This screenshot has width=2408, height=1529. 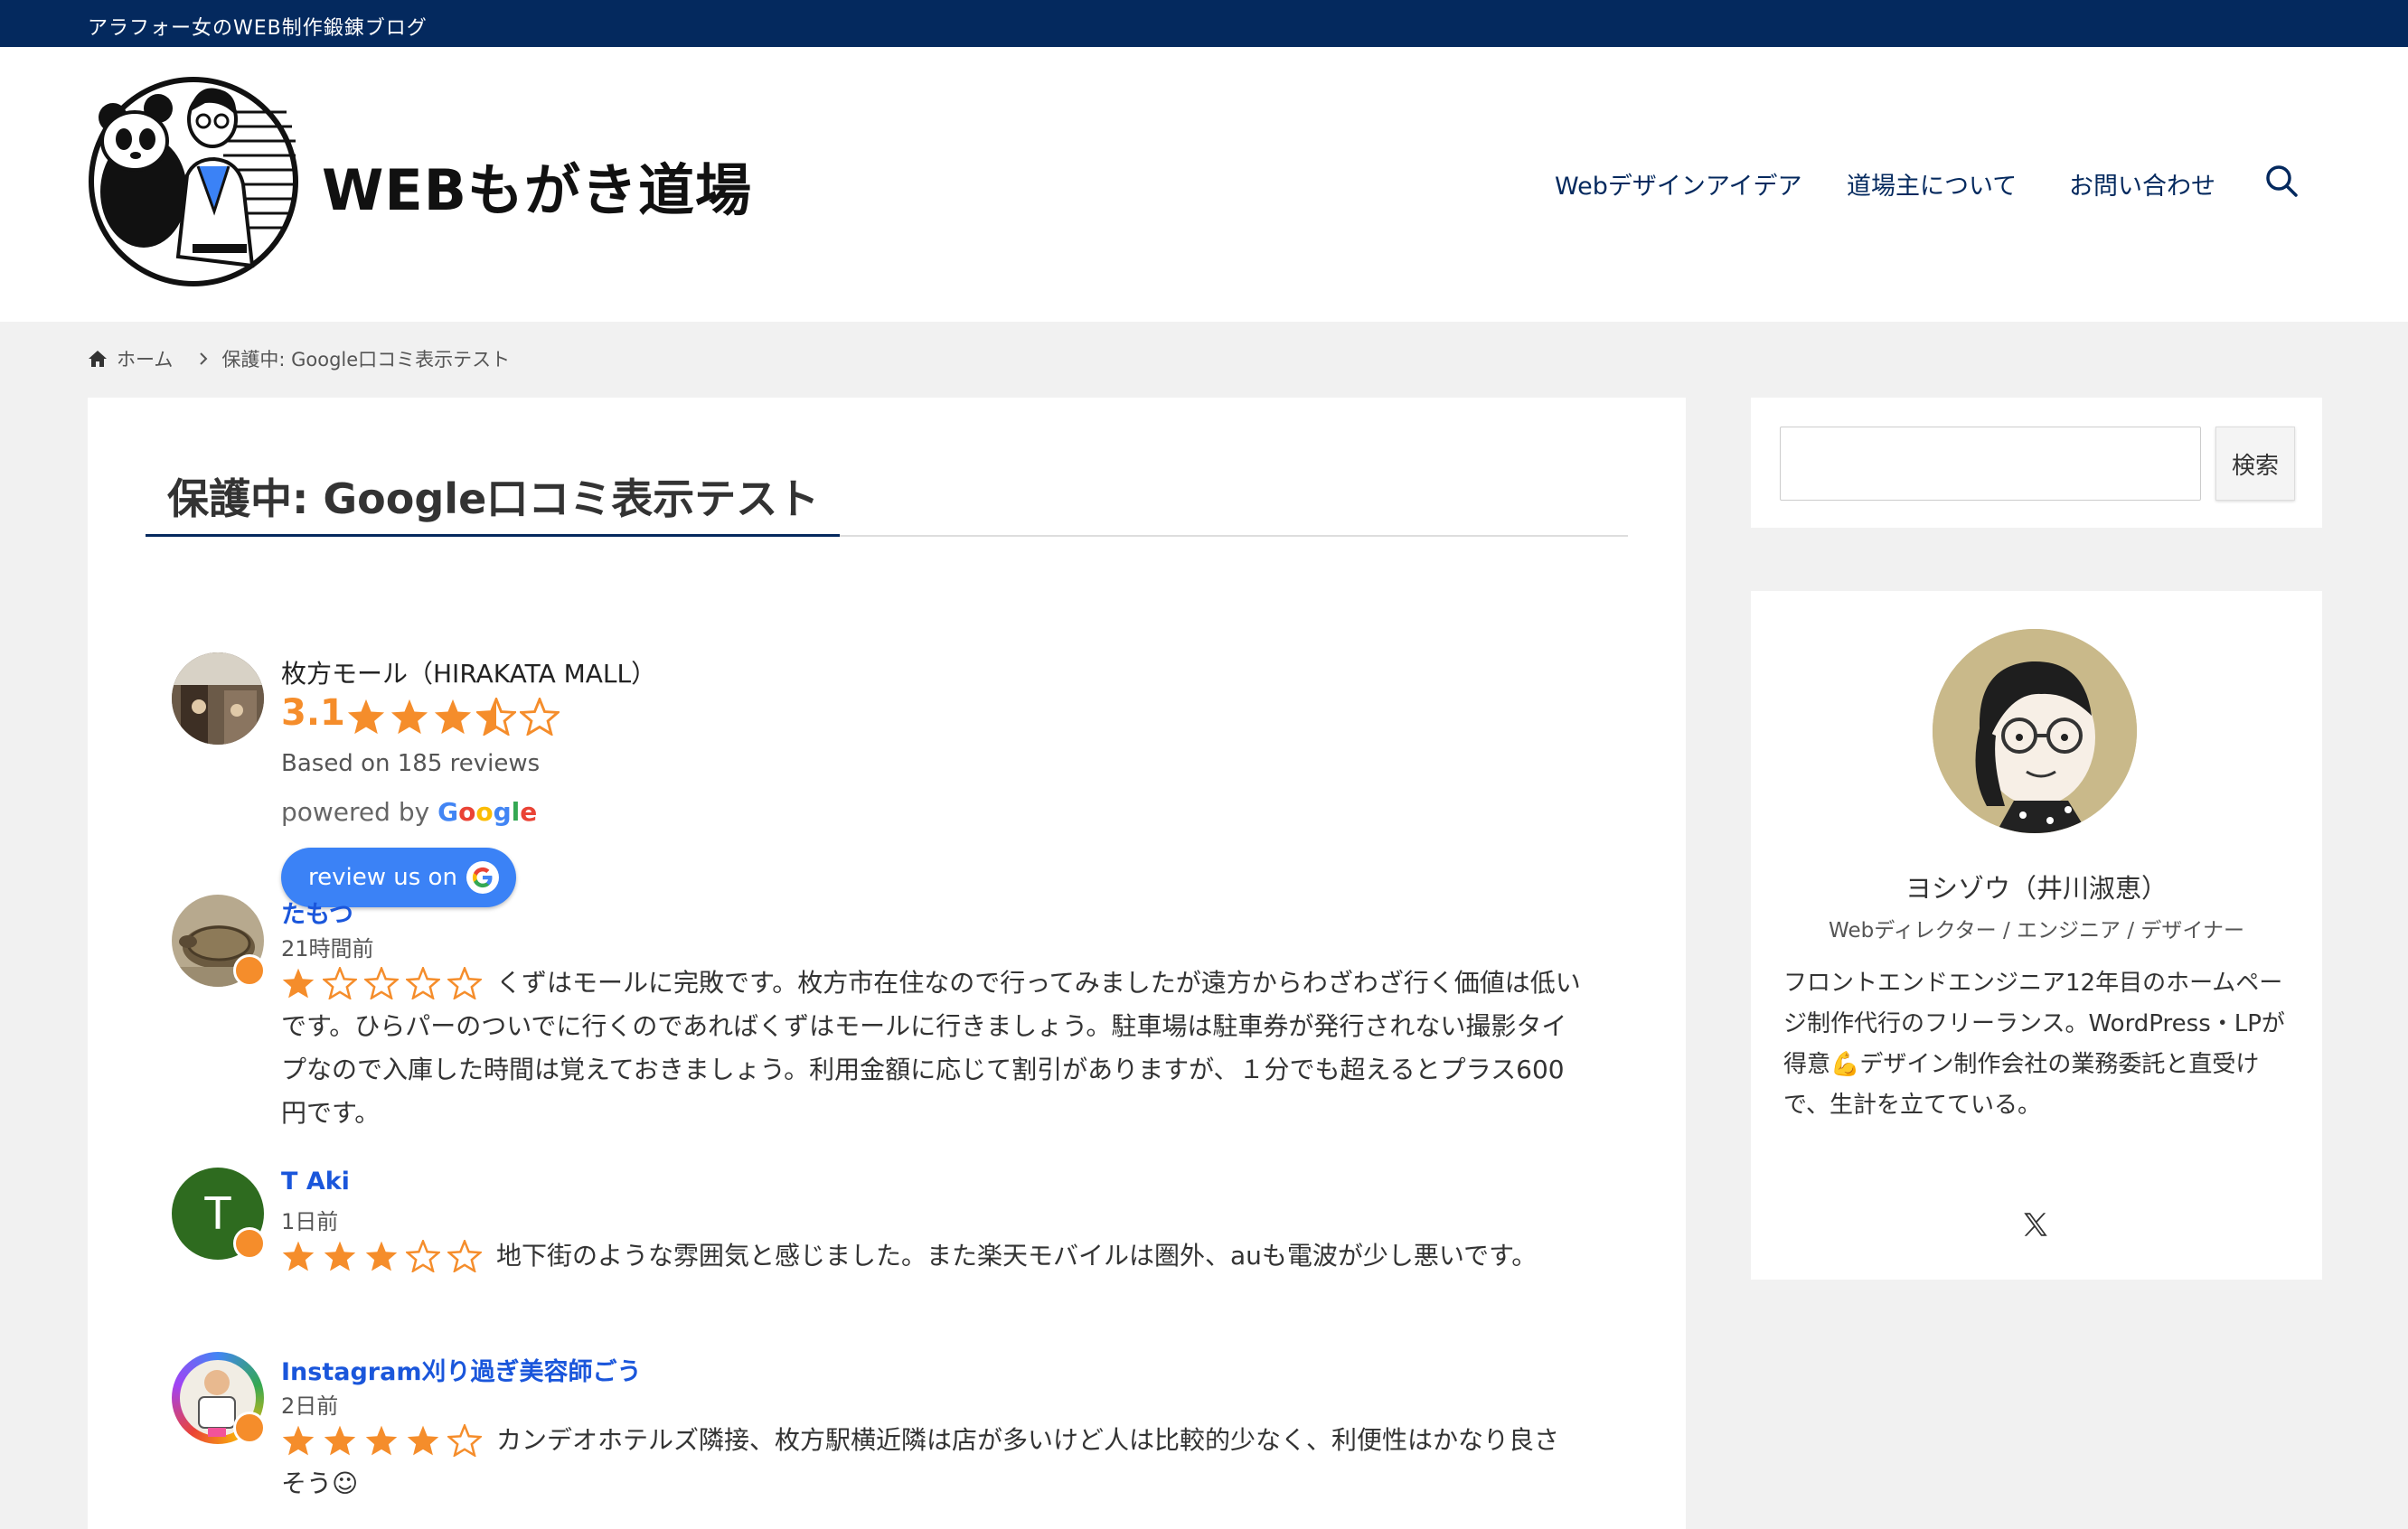 I want to click on rating-stars, so click(x=453, y=717).